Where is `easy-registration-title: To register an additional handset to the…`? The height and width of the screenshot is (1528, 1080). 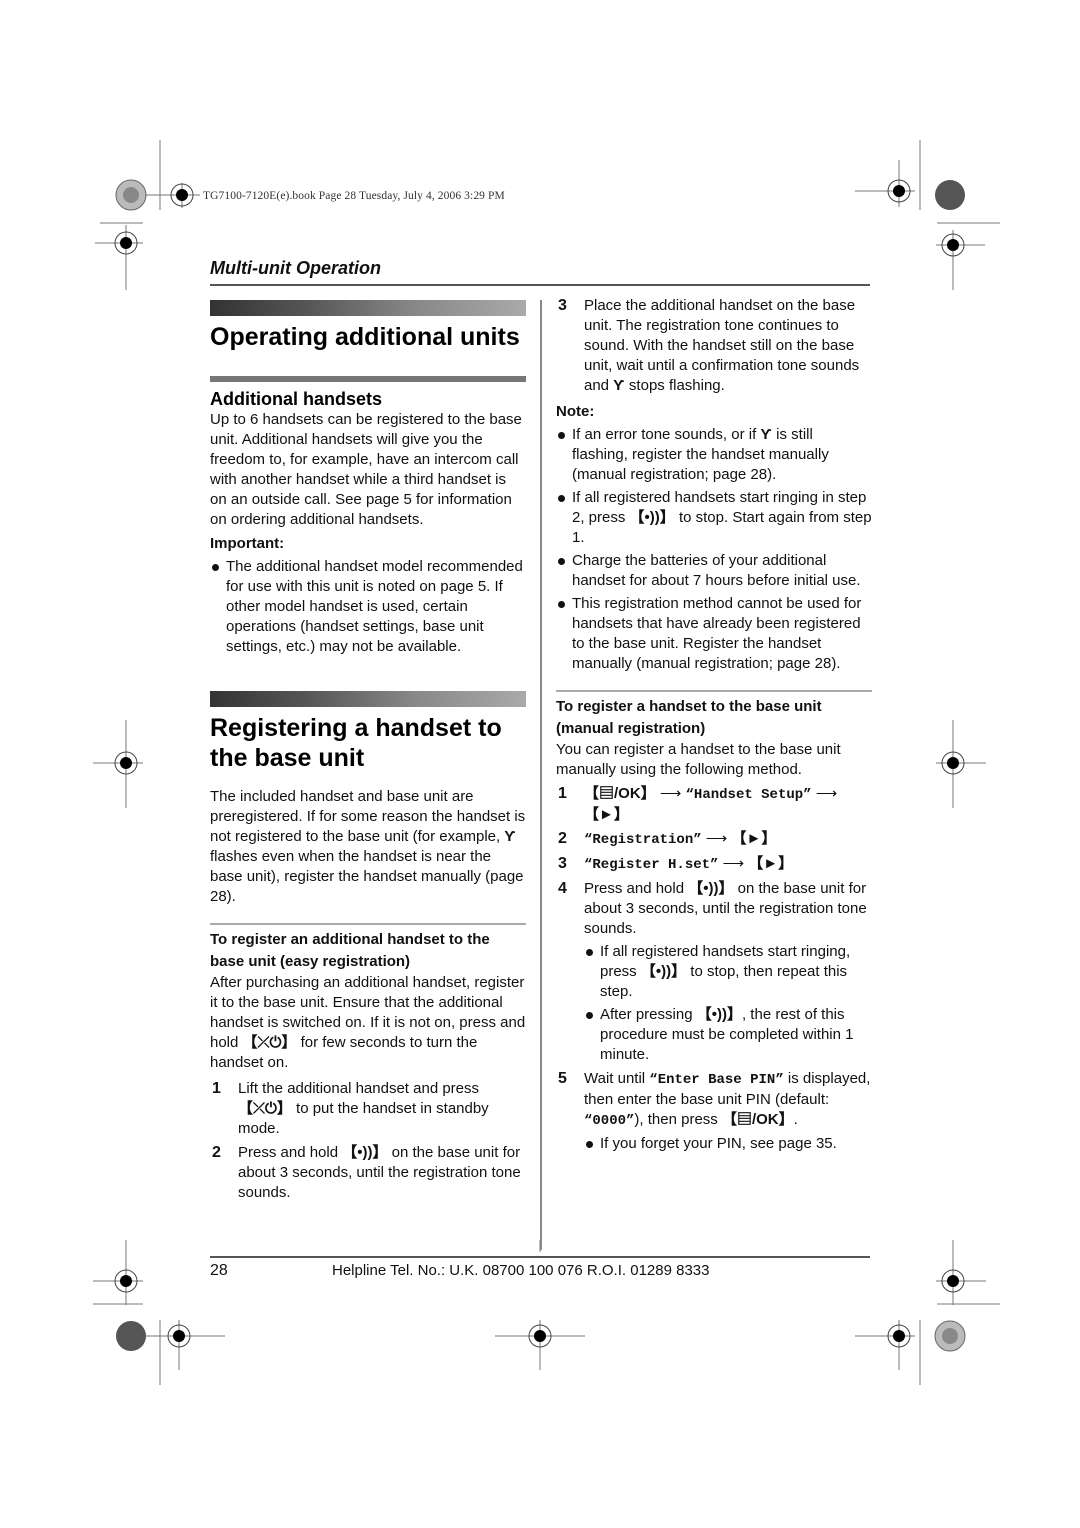 easy-registration-title: To register an additional handset to the… is located at coordinates (350, 950).